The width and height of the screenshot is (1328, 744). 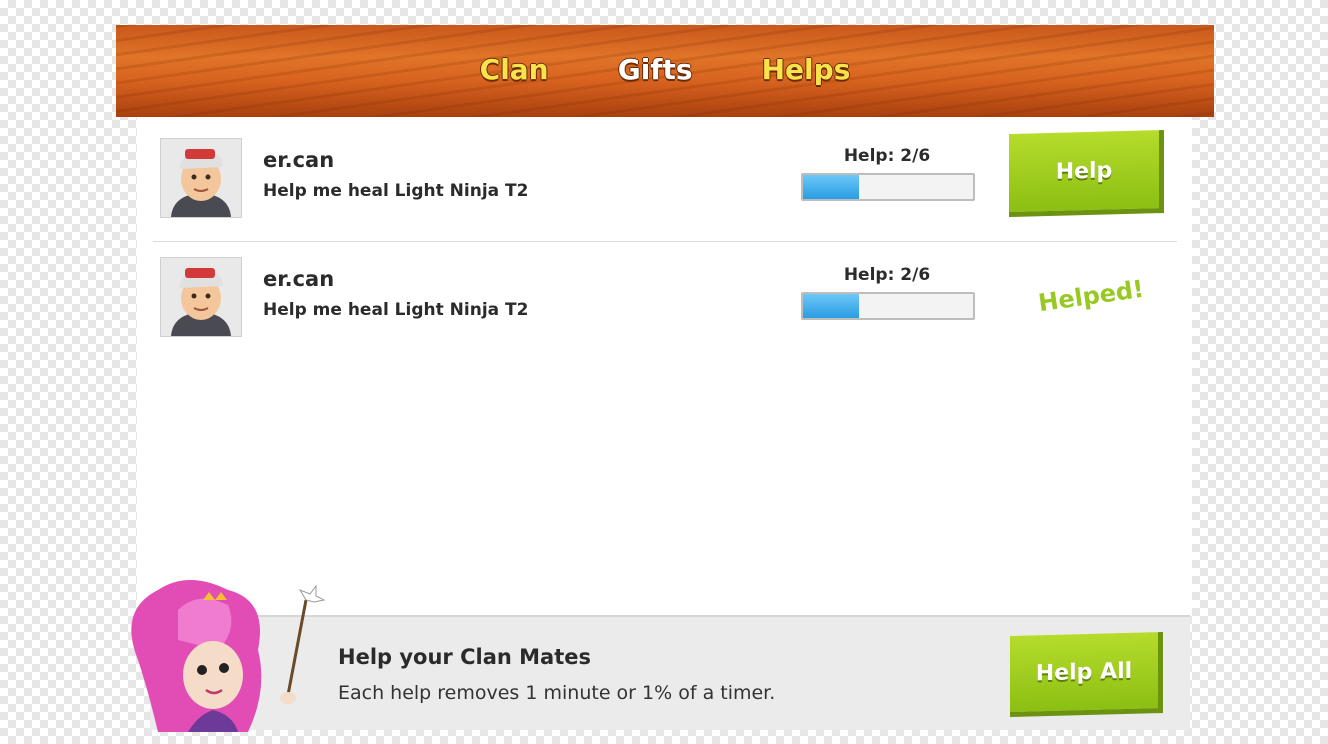 What do you see at coordinates (228, 656) in the screenshot?
I see `fairy-character-illustration` at bounding box center [228, 656].